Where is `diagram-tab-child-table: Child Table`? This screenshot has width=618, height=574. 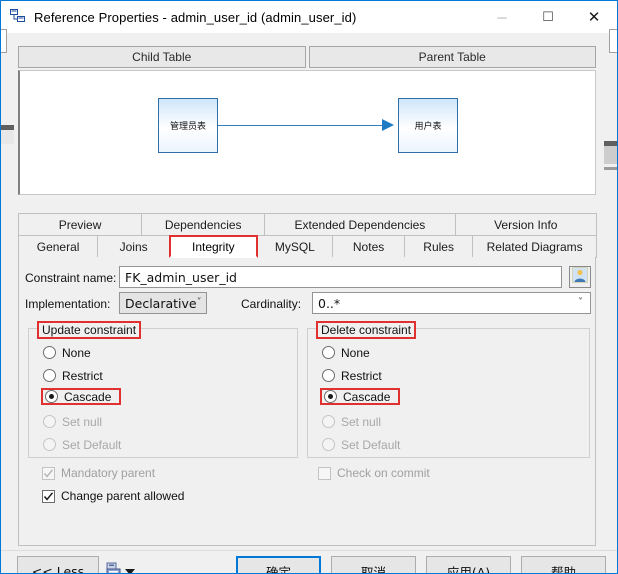
diagram-tab-child-table: Child Table is located at coordinates (162, 57).